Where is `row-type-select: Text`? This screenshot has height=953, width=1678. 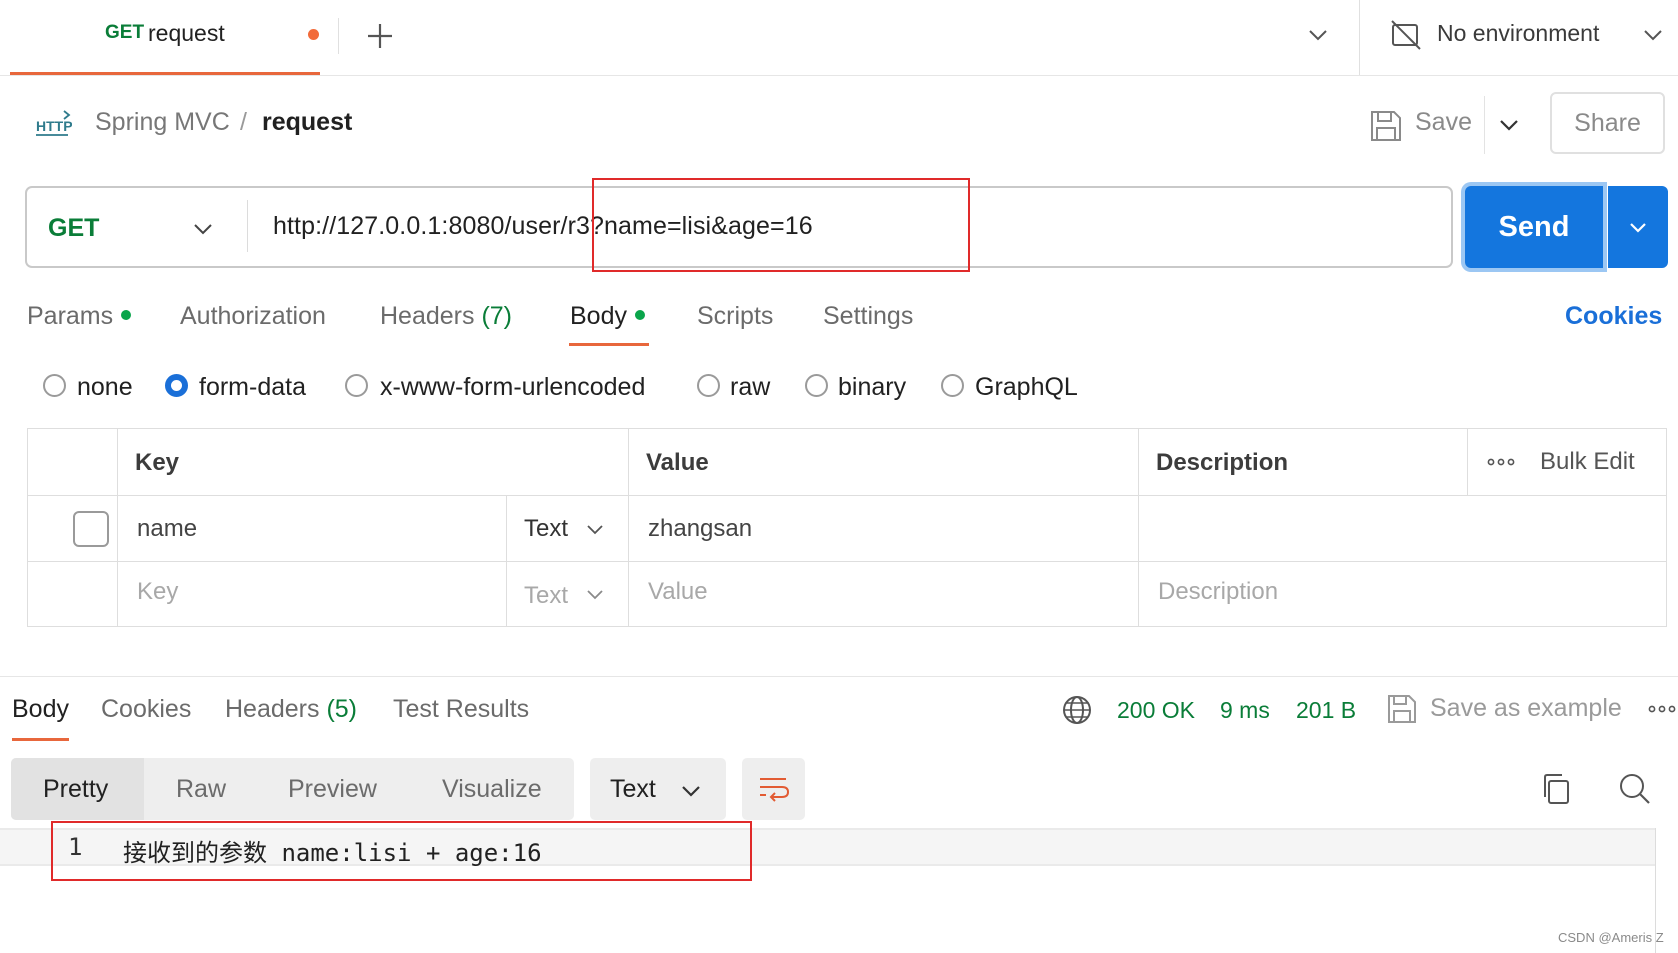
row-type-select: Text is located at coordinates (546, 529).